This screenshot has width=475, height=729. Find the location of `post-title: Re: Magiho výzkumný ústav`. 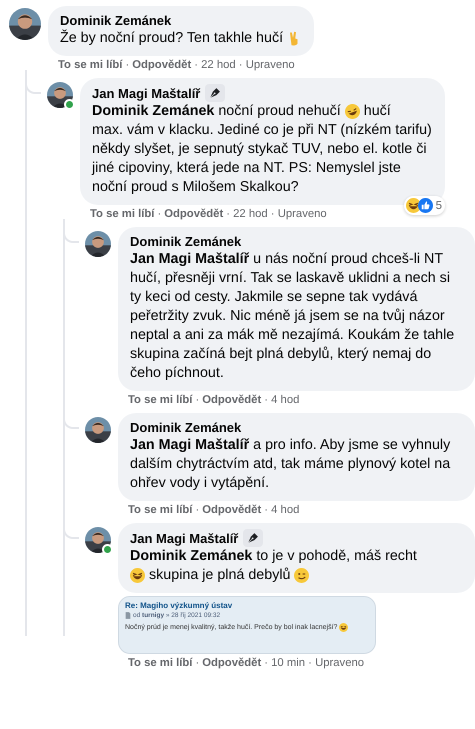

post-title: Re: Magiho výzkumný ústav is located at coordinates (179, 605).